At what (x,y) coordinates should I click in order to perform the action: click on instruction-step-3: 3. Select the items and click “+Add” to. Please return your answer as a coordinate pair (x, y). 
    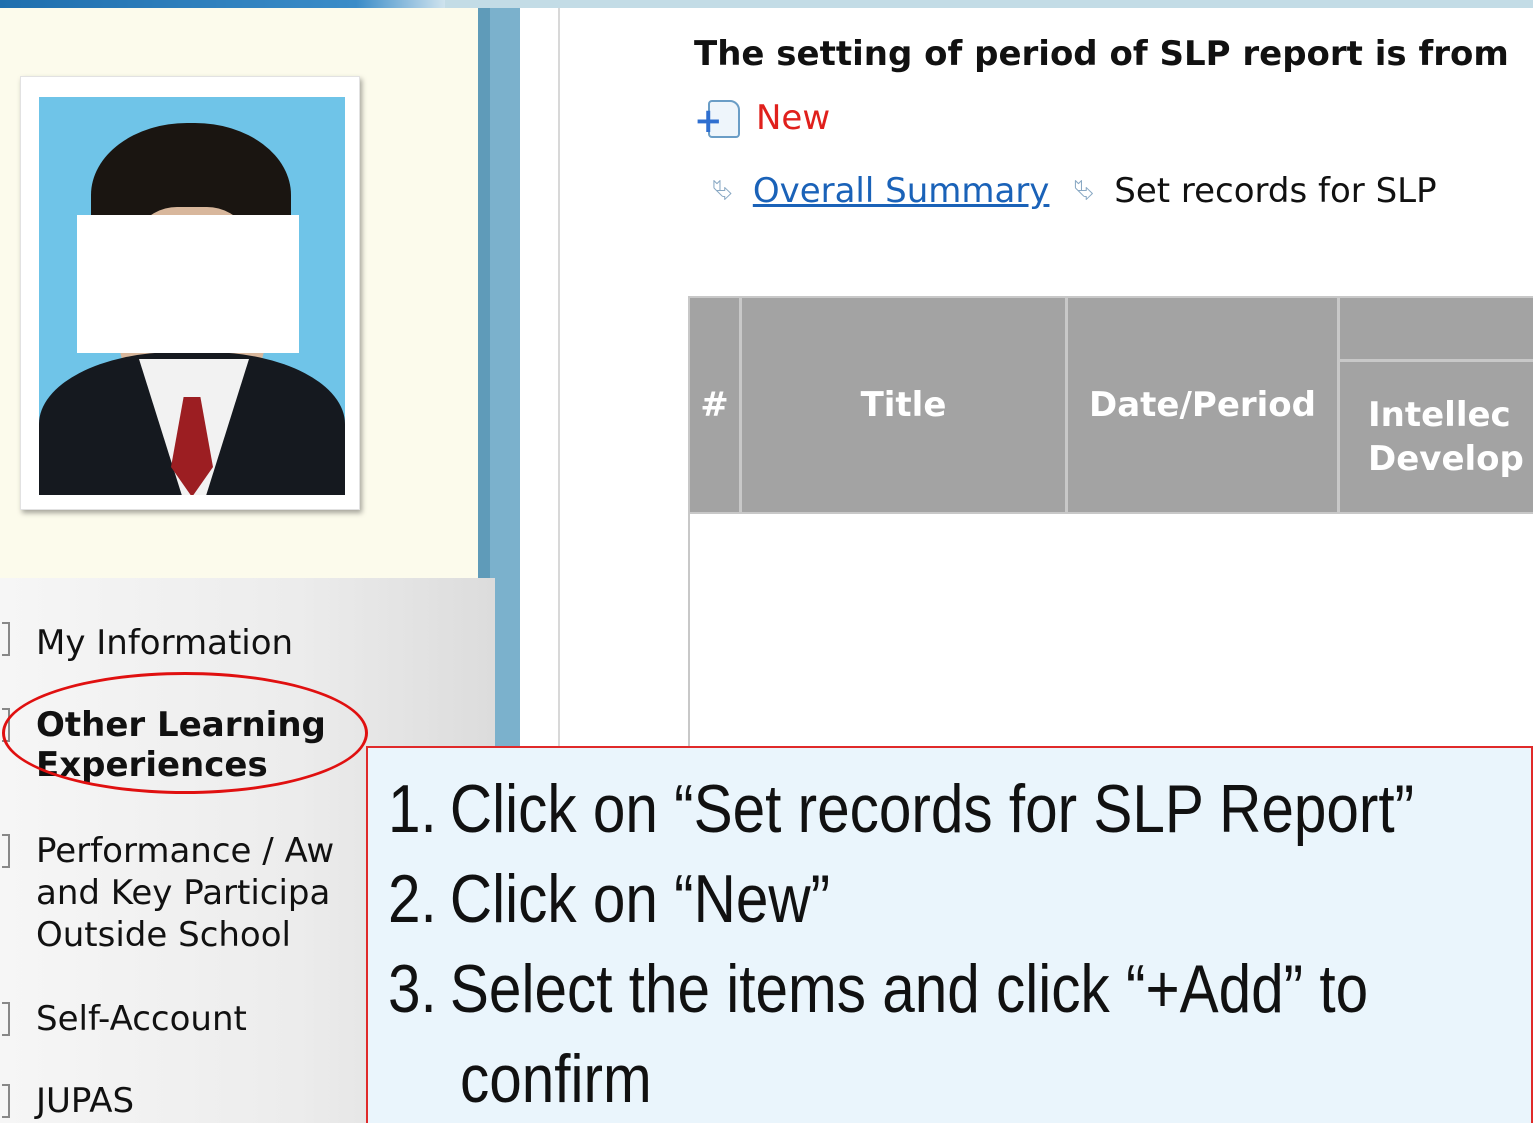
    Looking at the image, I should click on (878, 989).